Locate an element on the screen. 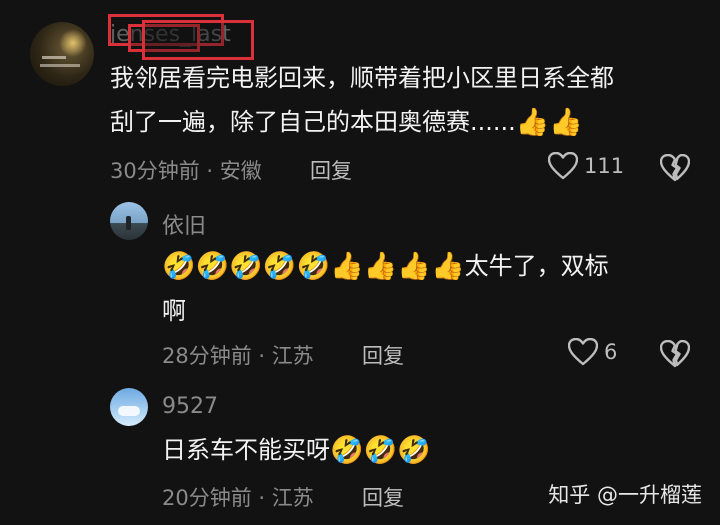 This screenshot has height=525, width=720. comment-text-line: 啊 is located at coordinates (174, 311).